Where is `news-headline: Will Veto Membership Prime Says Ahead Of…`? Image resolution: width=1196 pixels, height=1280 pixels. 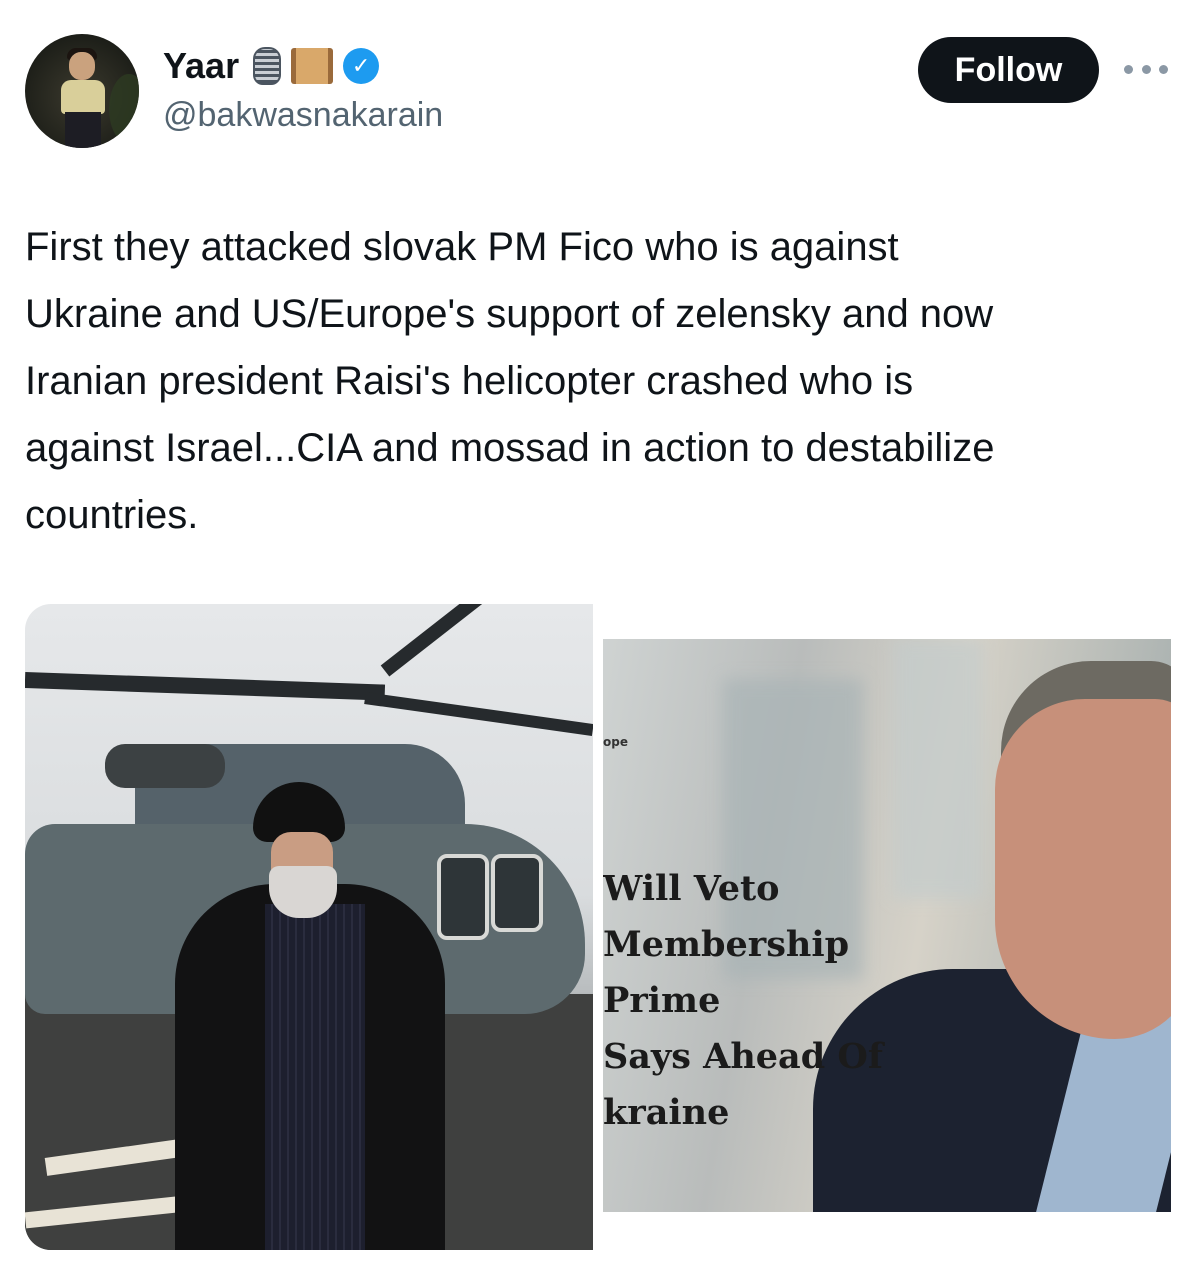
news-headline: Will Veto Membership Prime Says Ahead Of… is located at coordinates (753, 1001).